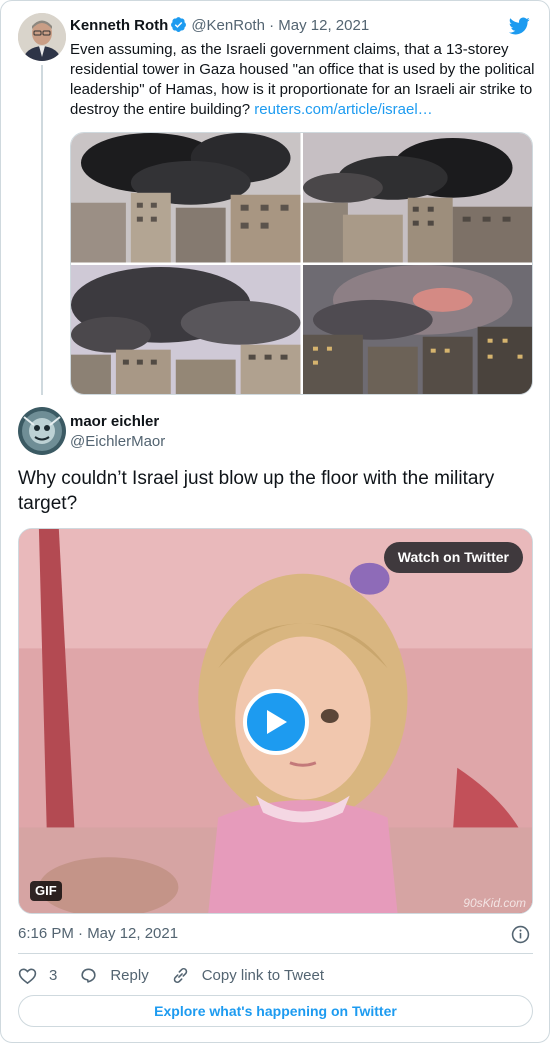 This screenshot has height=1043, width=550. Describe the element at coordinates (228, 25) in the screenshot. I see `parent-author-handle: @KenRoth` at that location.